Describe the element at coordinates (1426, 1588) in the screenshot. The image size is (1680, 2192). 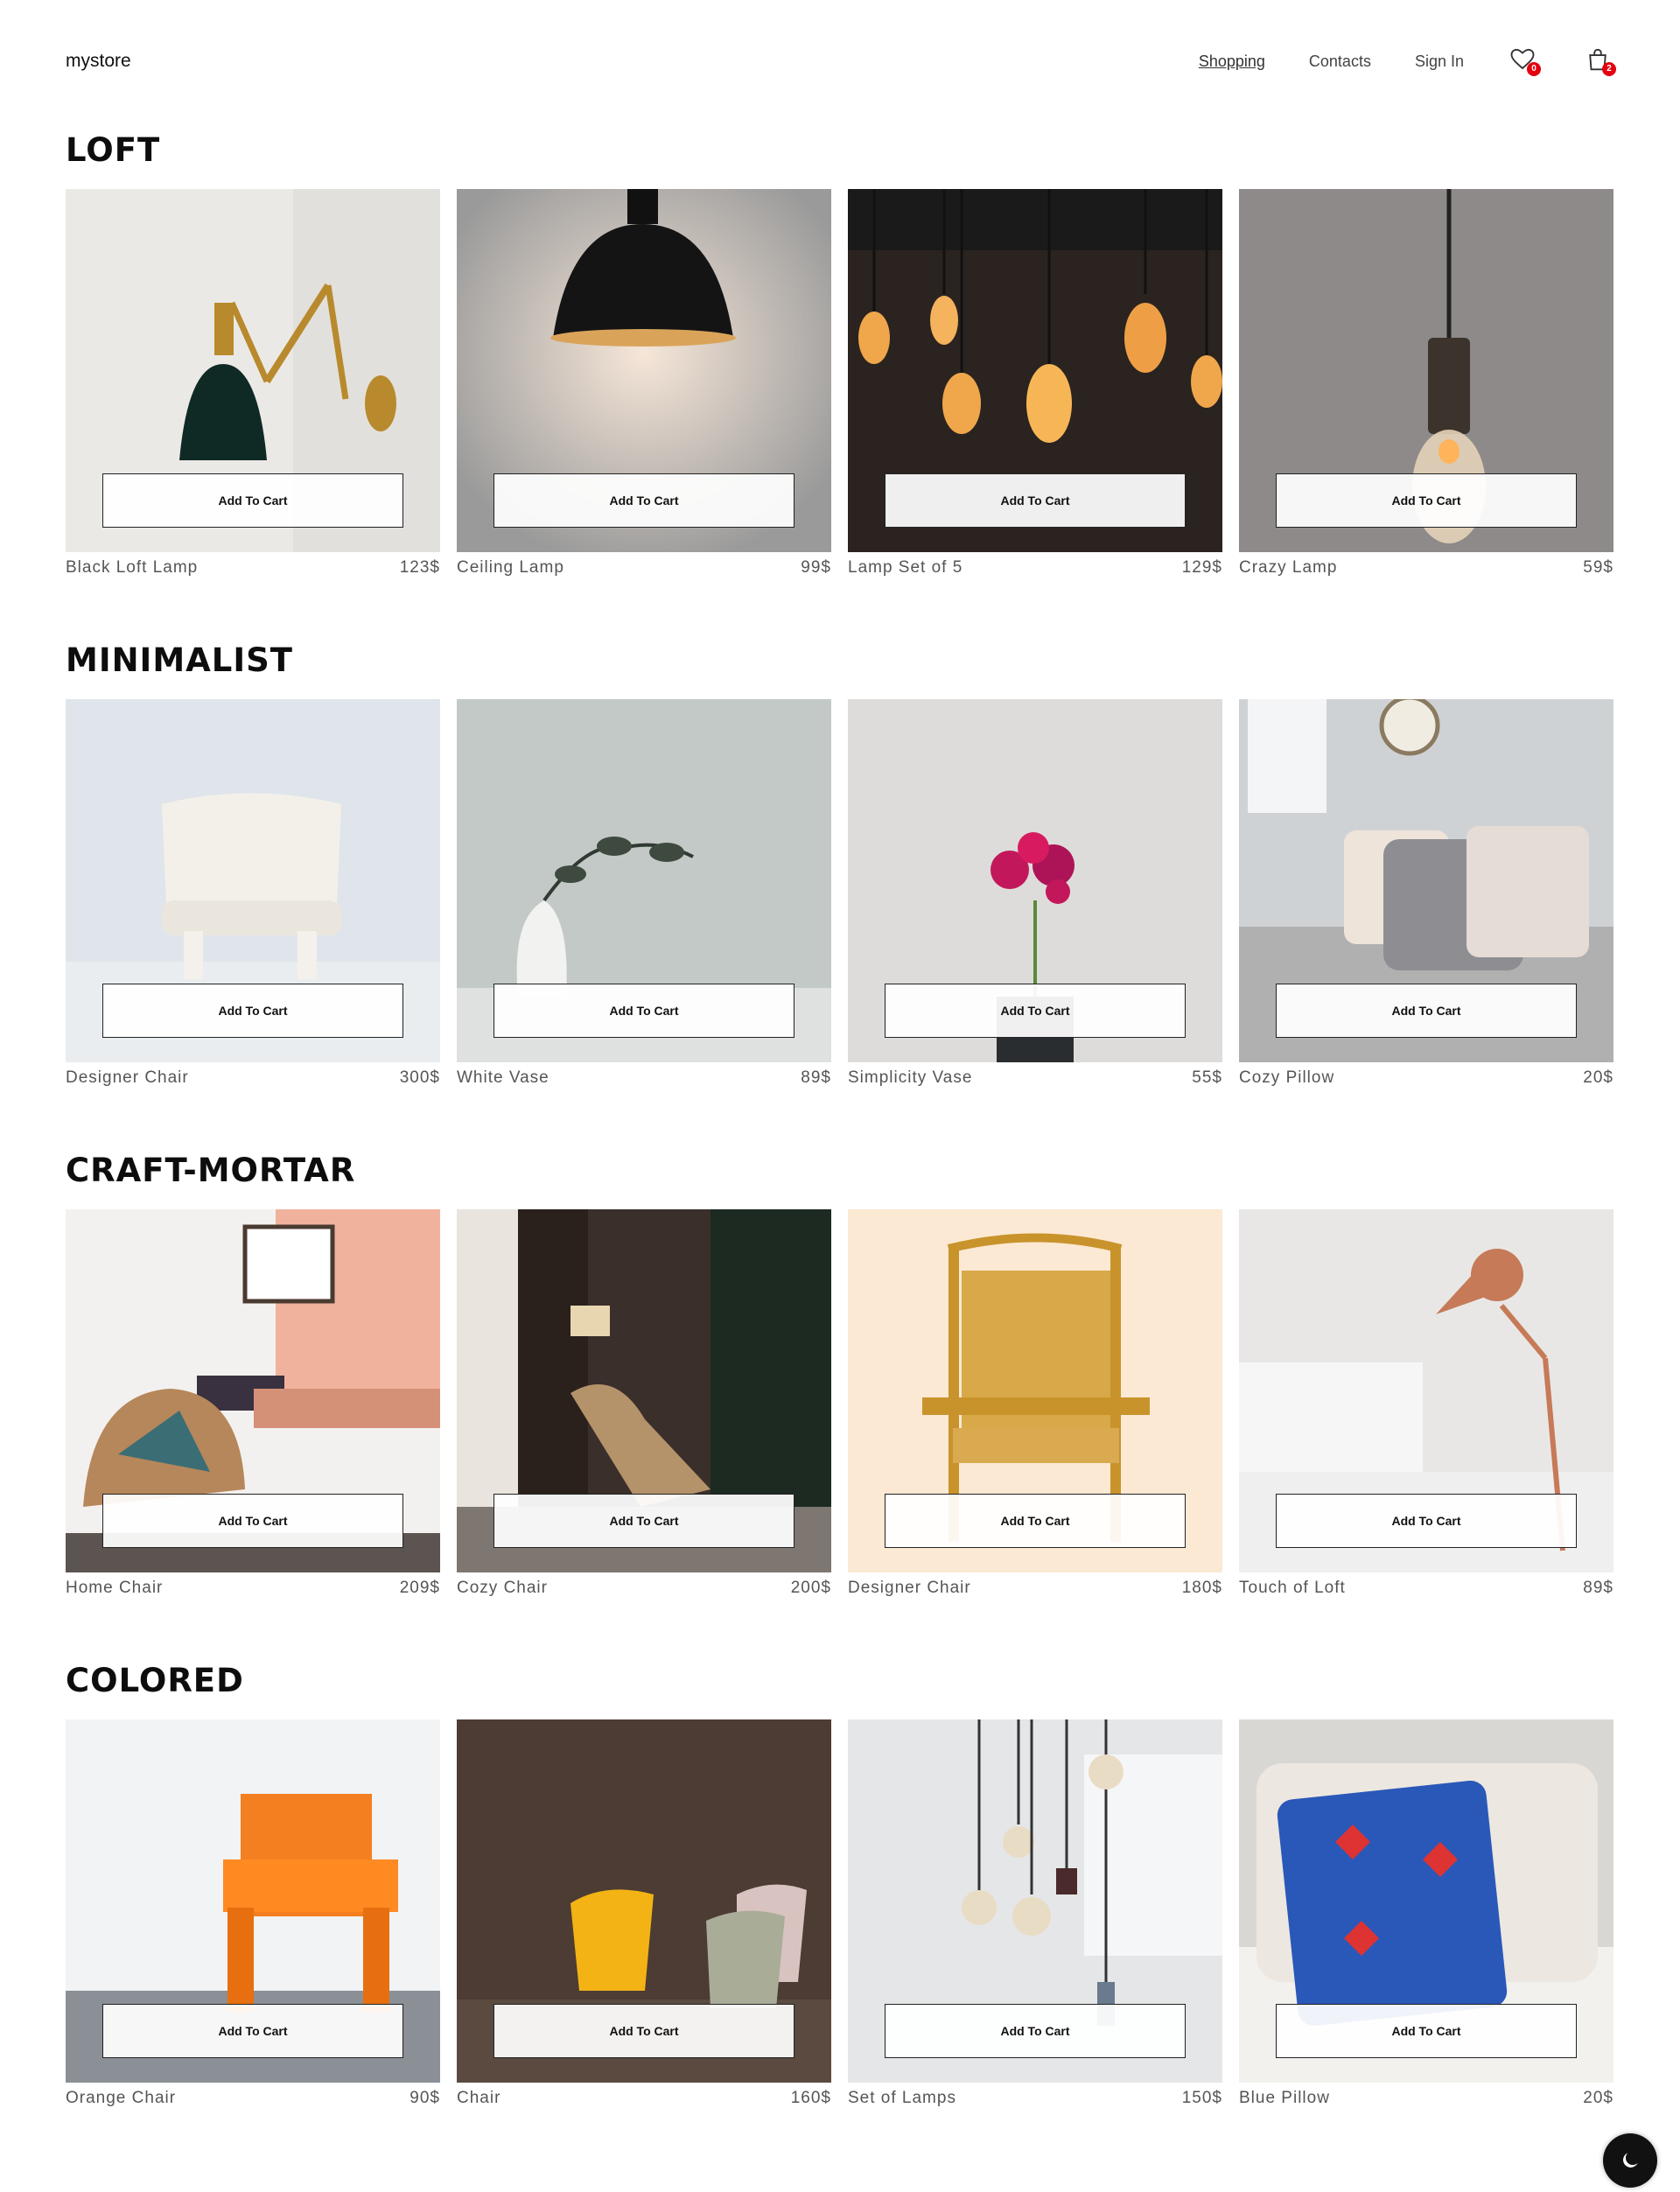
I see `product-info: Touch of Loft 89$` at that location.